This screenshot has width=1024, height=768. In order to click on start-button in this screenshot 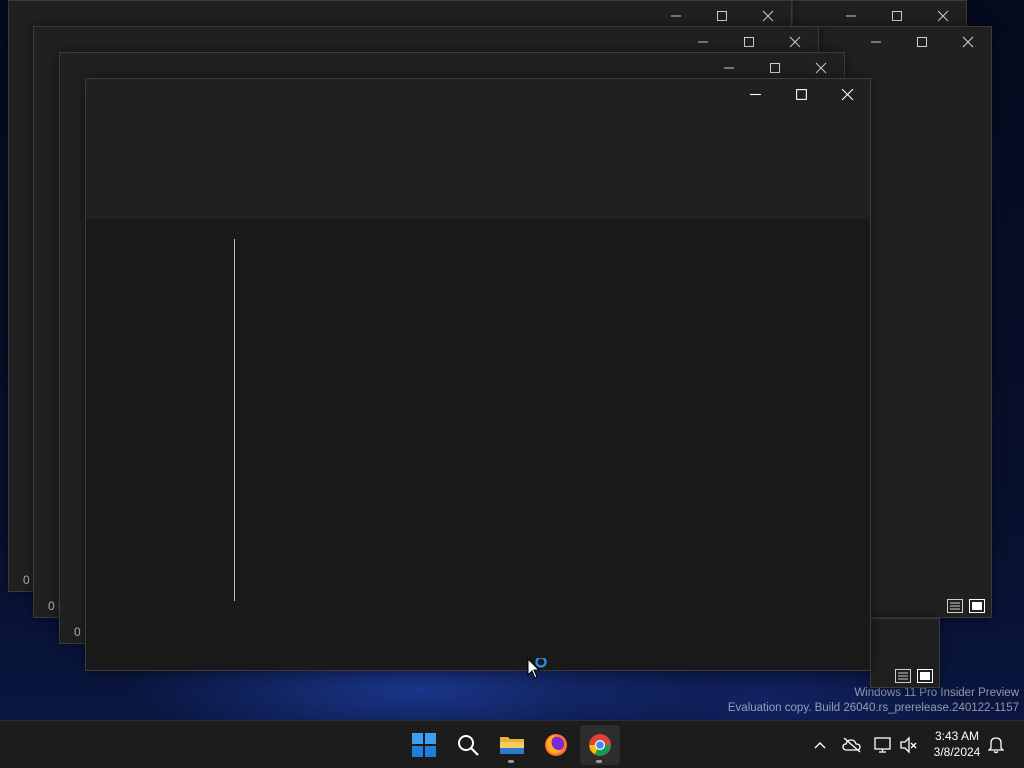, I will do `click(424, 745)`.